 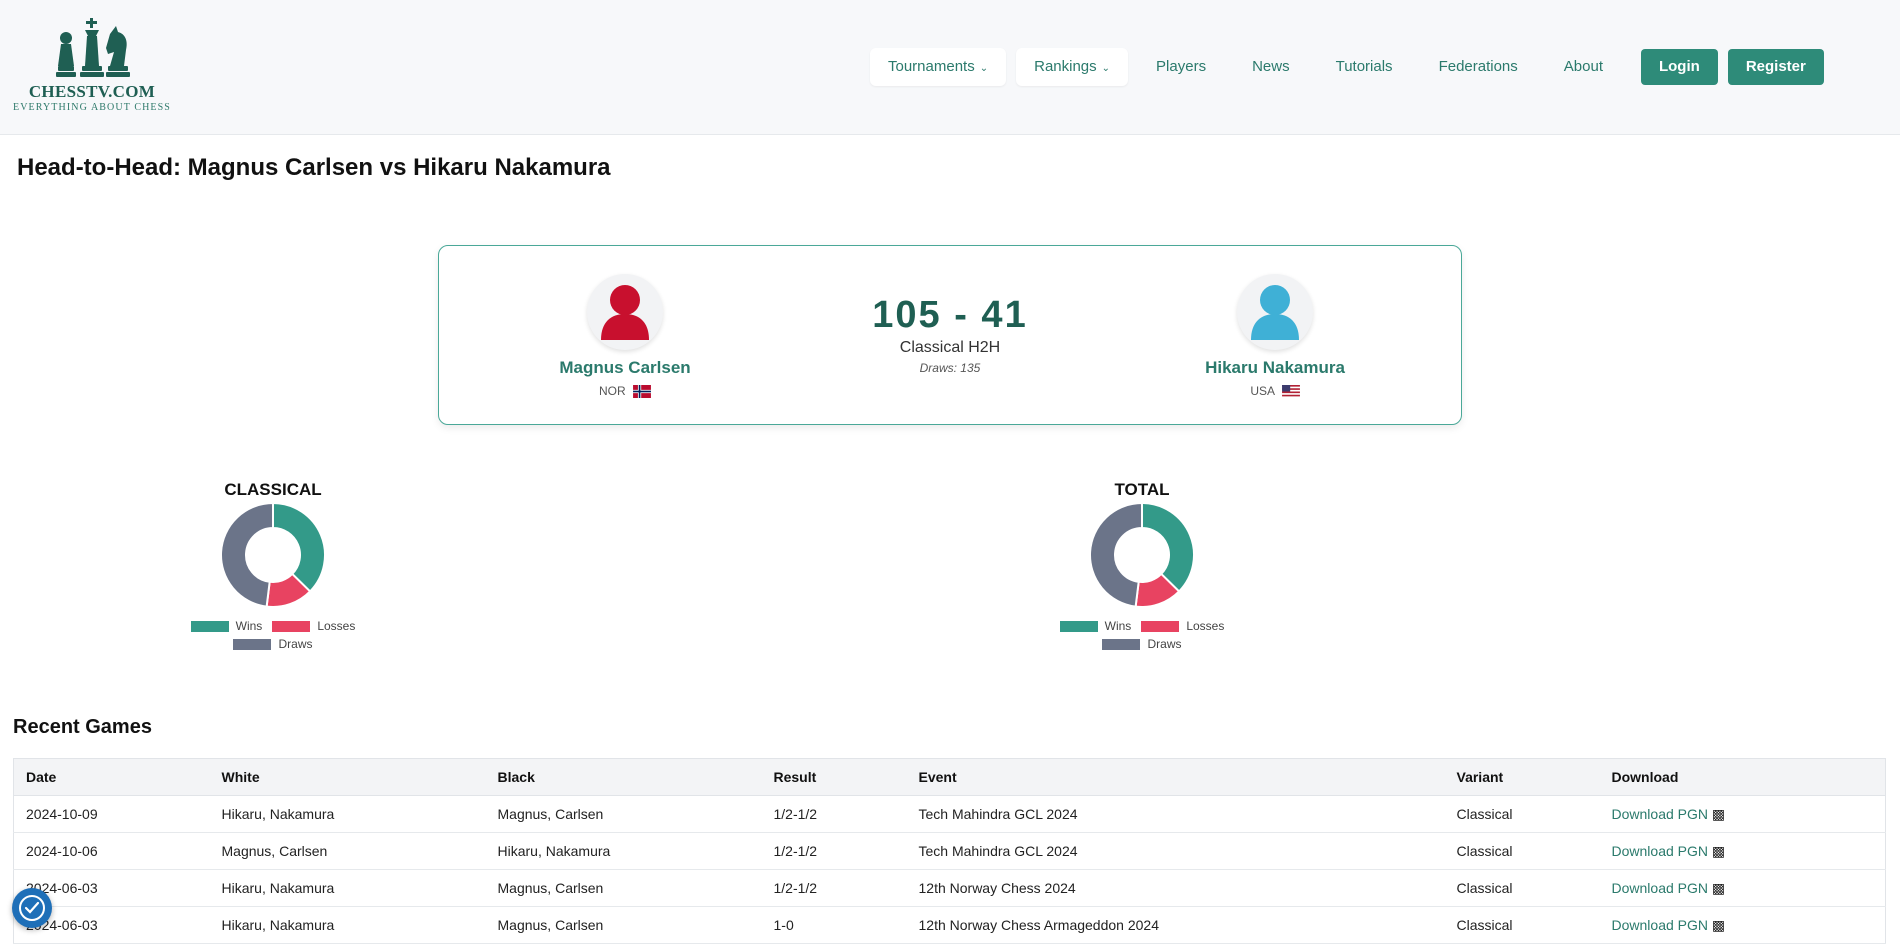 What do you see at coordinates (623, 777) in the screenshot?
I see `col-black: Black` at bounding box center [623, 777].